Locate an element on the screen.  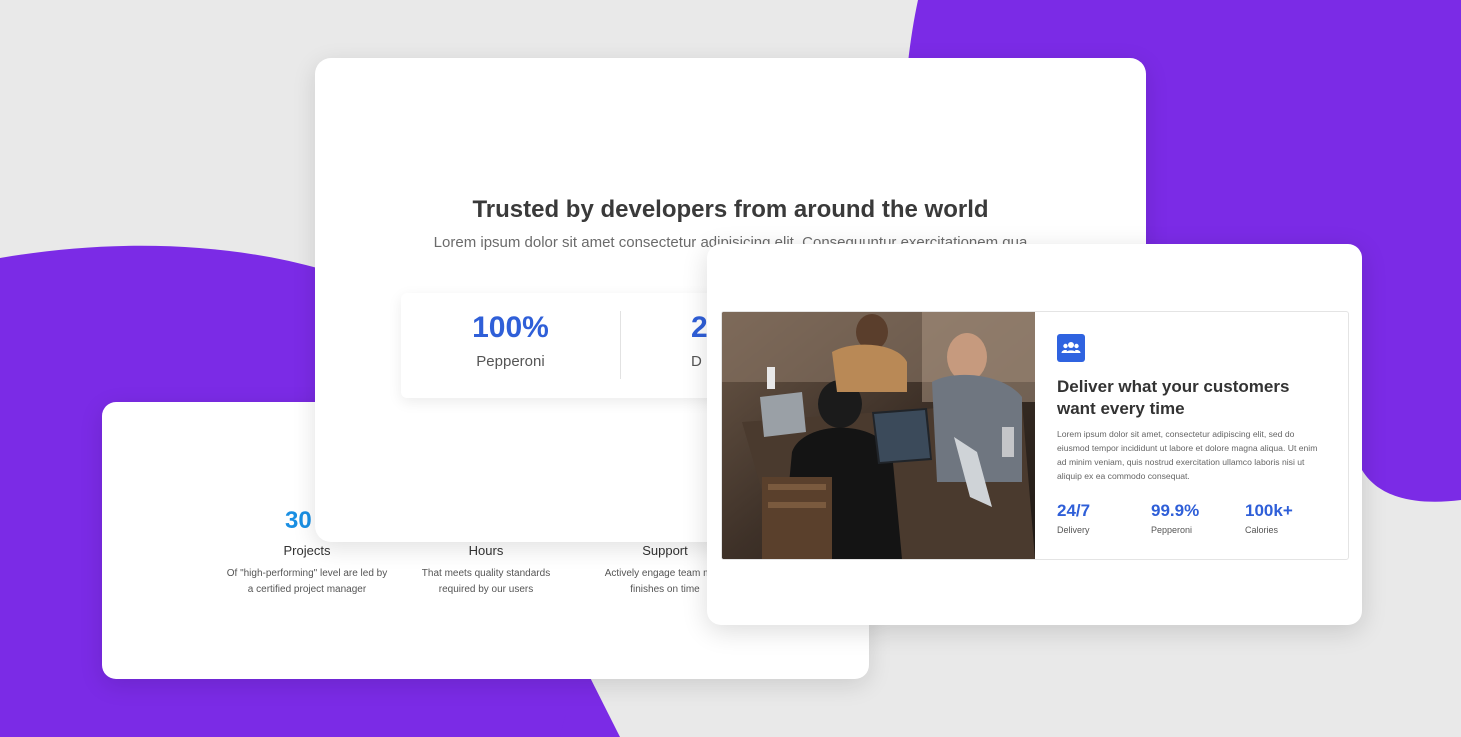
stat-label: Delivery is located at coordinates (1073, 530).